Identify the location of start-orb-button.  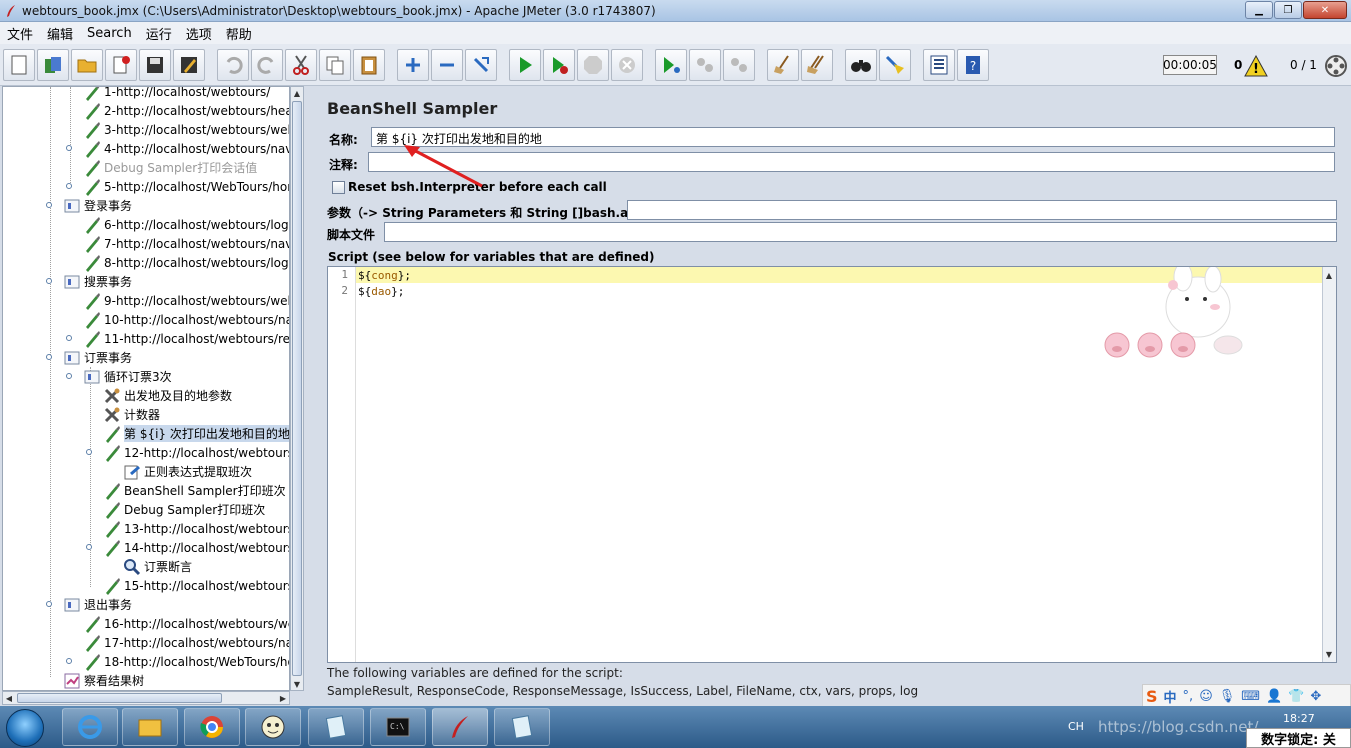
(25, 728).